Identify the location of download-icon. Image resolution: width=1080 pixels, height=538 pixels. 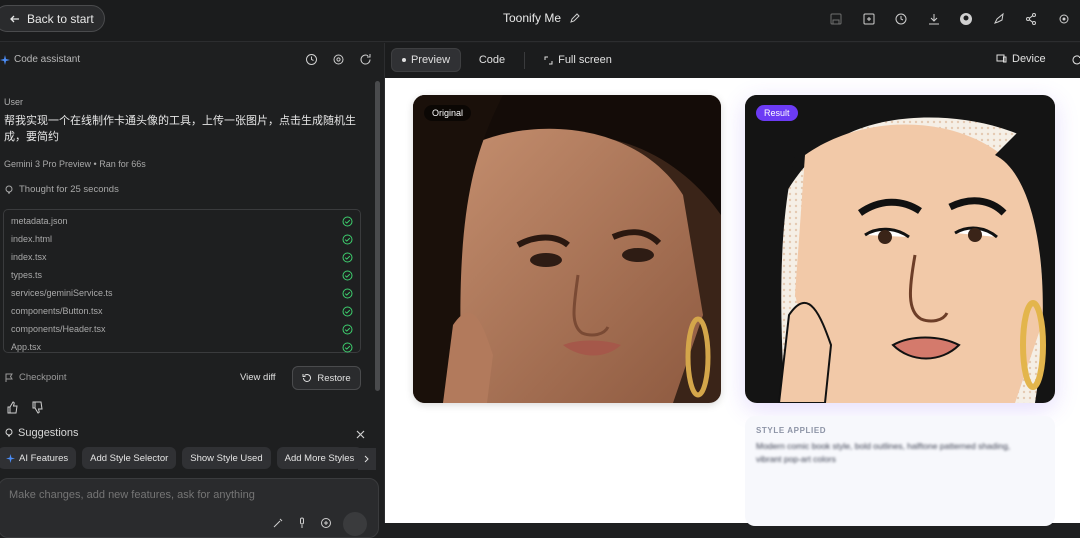
(934, 19).